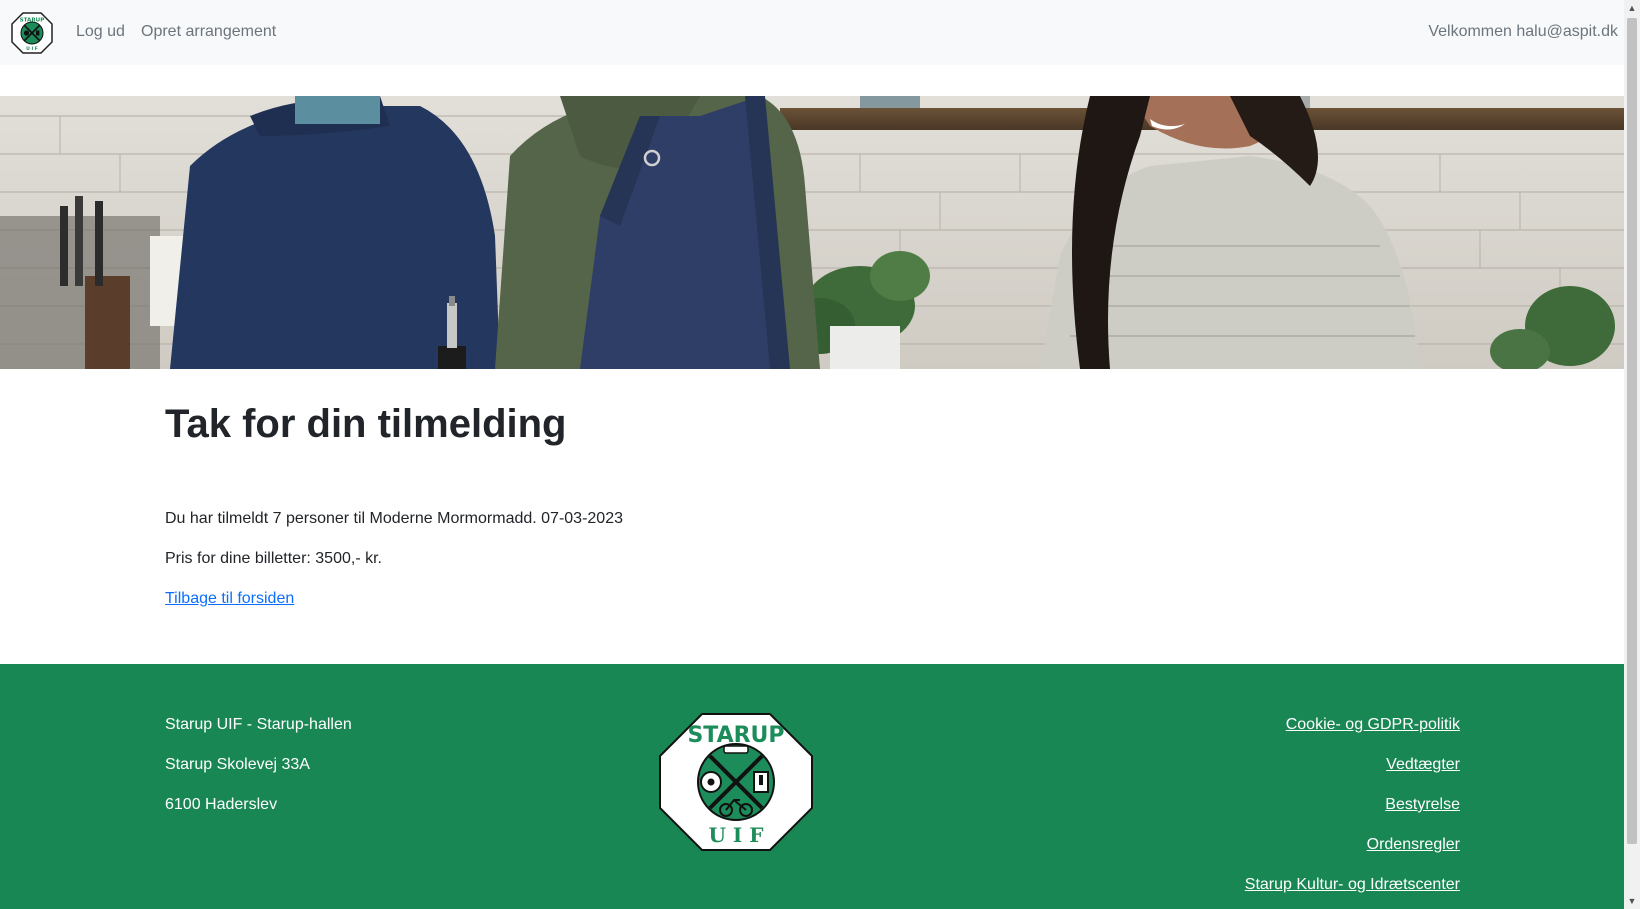 The width and height of the screenshot is (1640, 909). I want to click on scrollbar-thumb, so click(1632, 431).